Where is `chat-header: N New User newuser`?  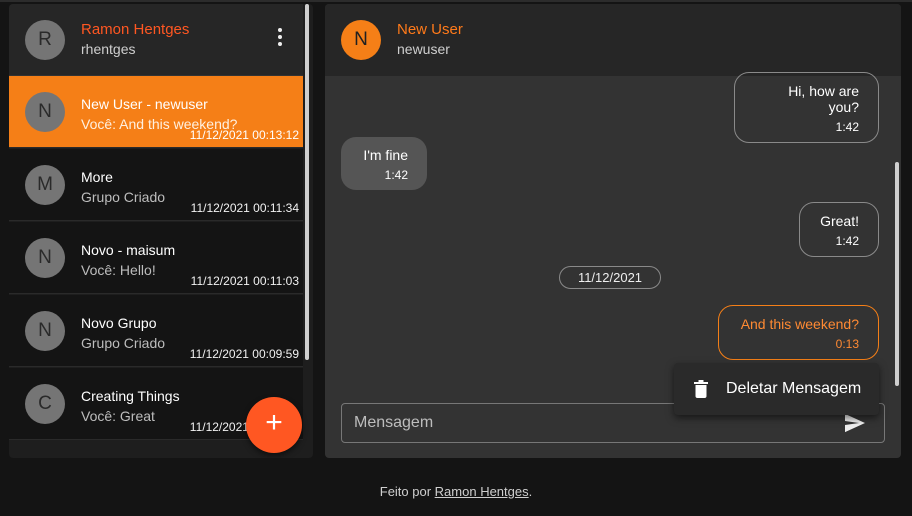 chat-header: N New User newuser is located at coordinates (613, 40).